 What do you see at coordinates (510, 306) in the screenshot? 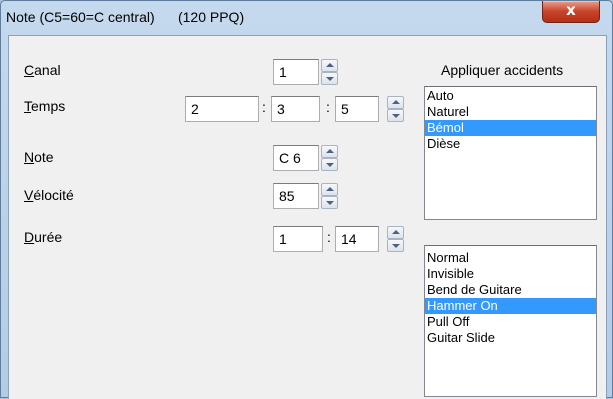
I see `list-item-selected: Hammer On` at bounding box center [510, 306].